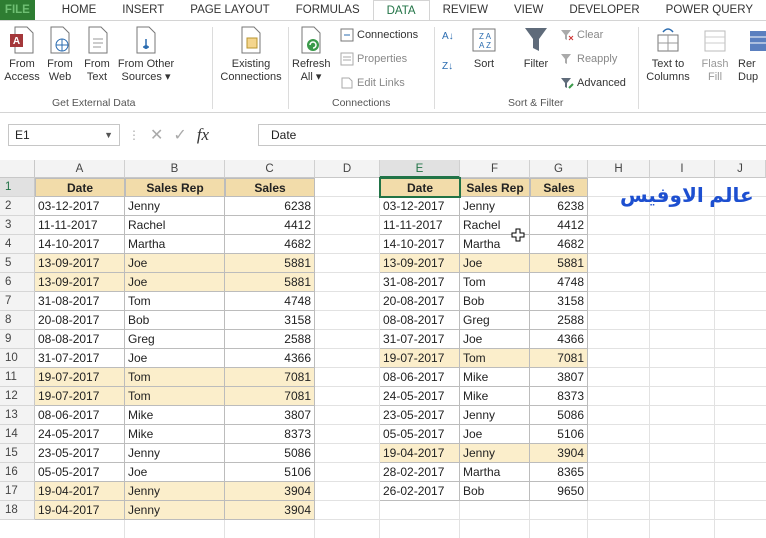 This screenshot has width=766, height=538. I want to click on row-header-5: 5, so click(17, 263).